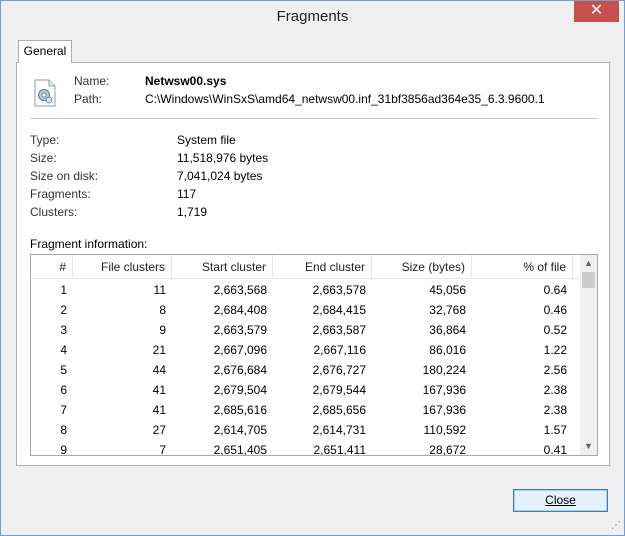 This screenshot has height=536, width=625. Describe the element at coordinates (63, 350) in the screenshot. I see `cell-index: 4` at that location.